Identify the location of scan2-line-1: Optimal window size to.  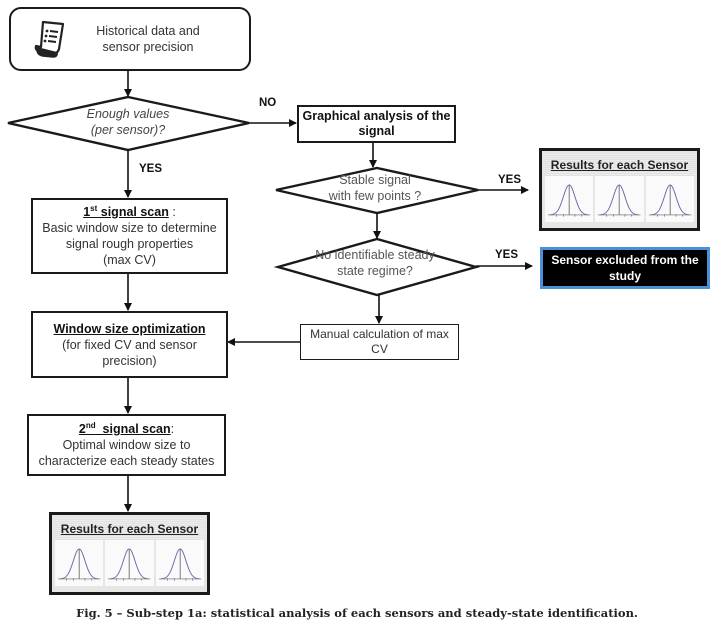
(126, 445).